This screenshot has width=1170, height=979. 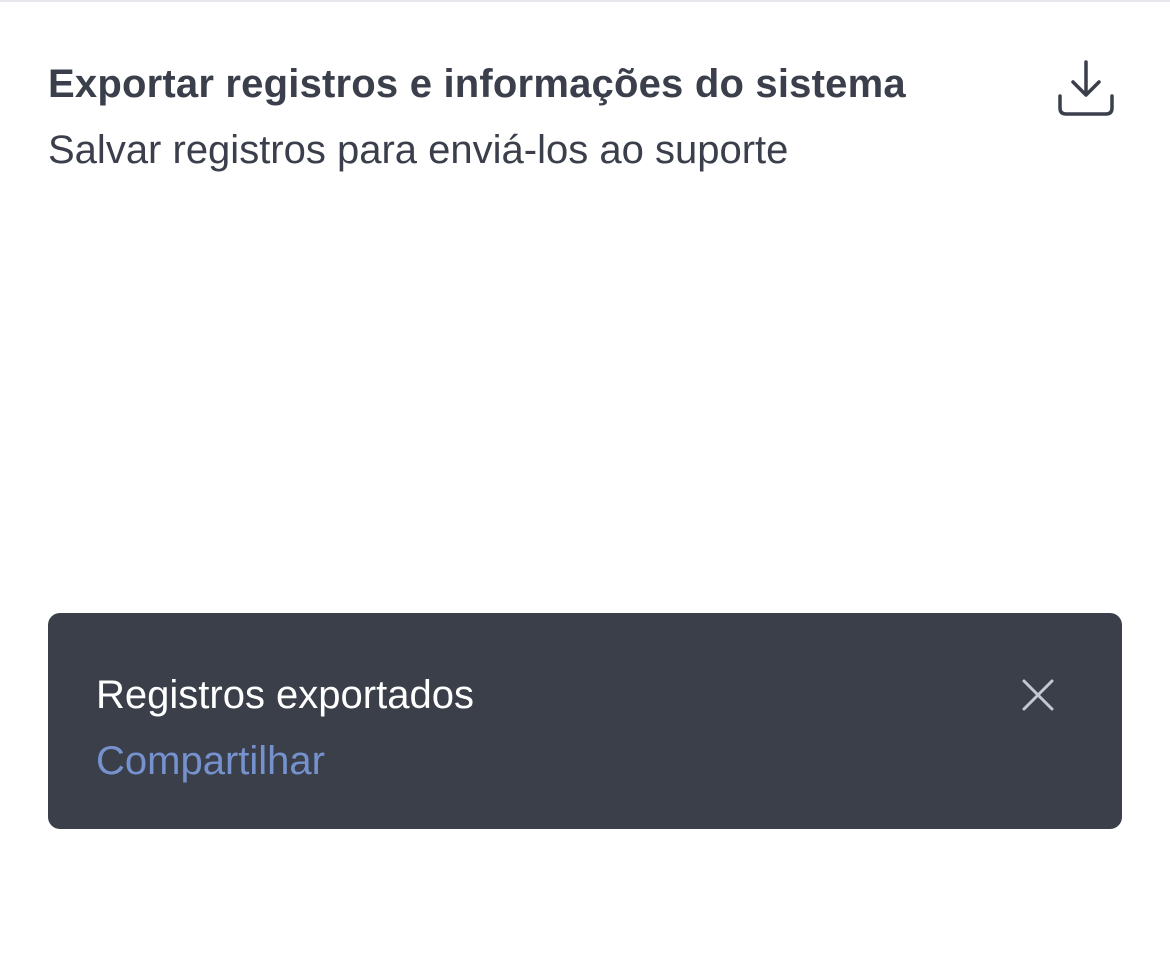 I want to click on close-icon, so click(x=1038, y=695).